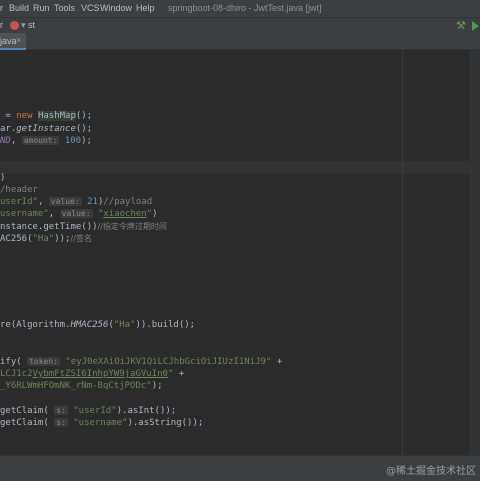 The image size is (480, 481). What do you see at coordinates (90, 8) in the screenshot?
I see `menu-item-vcs: VCS` at bounding box center [90, 8].